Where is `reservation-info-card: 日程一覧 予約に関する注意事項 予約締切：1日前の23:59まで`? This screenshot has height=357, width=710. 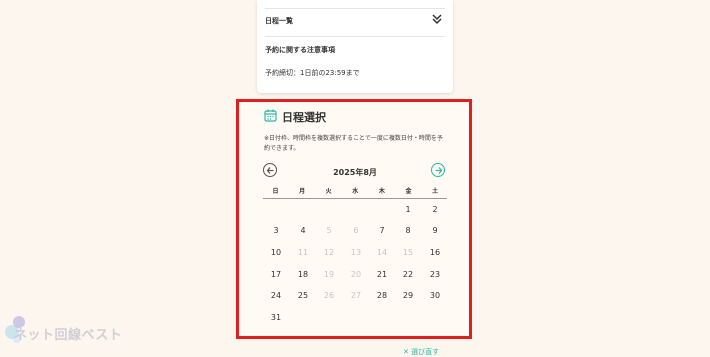 reservation-info-card: 日程一覧 予約に関する注意事項 予約締切：1日前の23:59まで is located at coordinates (355, 46).